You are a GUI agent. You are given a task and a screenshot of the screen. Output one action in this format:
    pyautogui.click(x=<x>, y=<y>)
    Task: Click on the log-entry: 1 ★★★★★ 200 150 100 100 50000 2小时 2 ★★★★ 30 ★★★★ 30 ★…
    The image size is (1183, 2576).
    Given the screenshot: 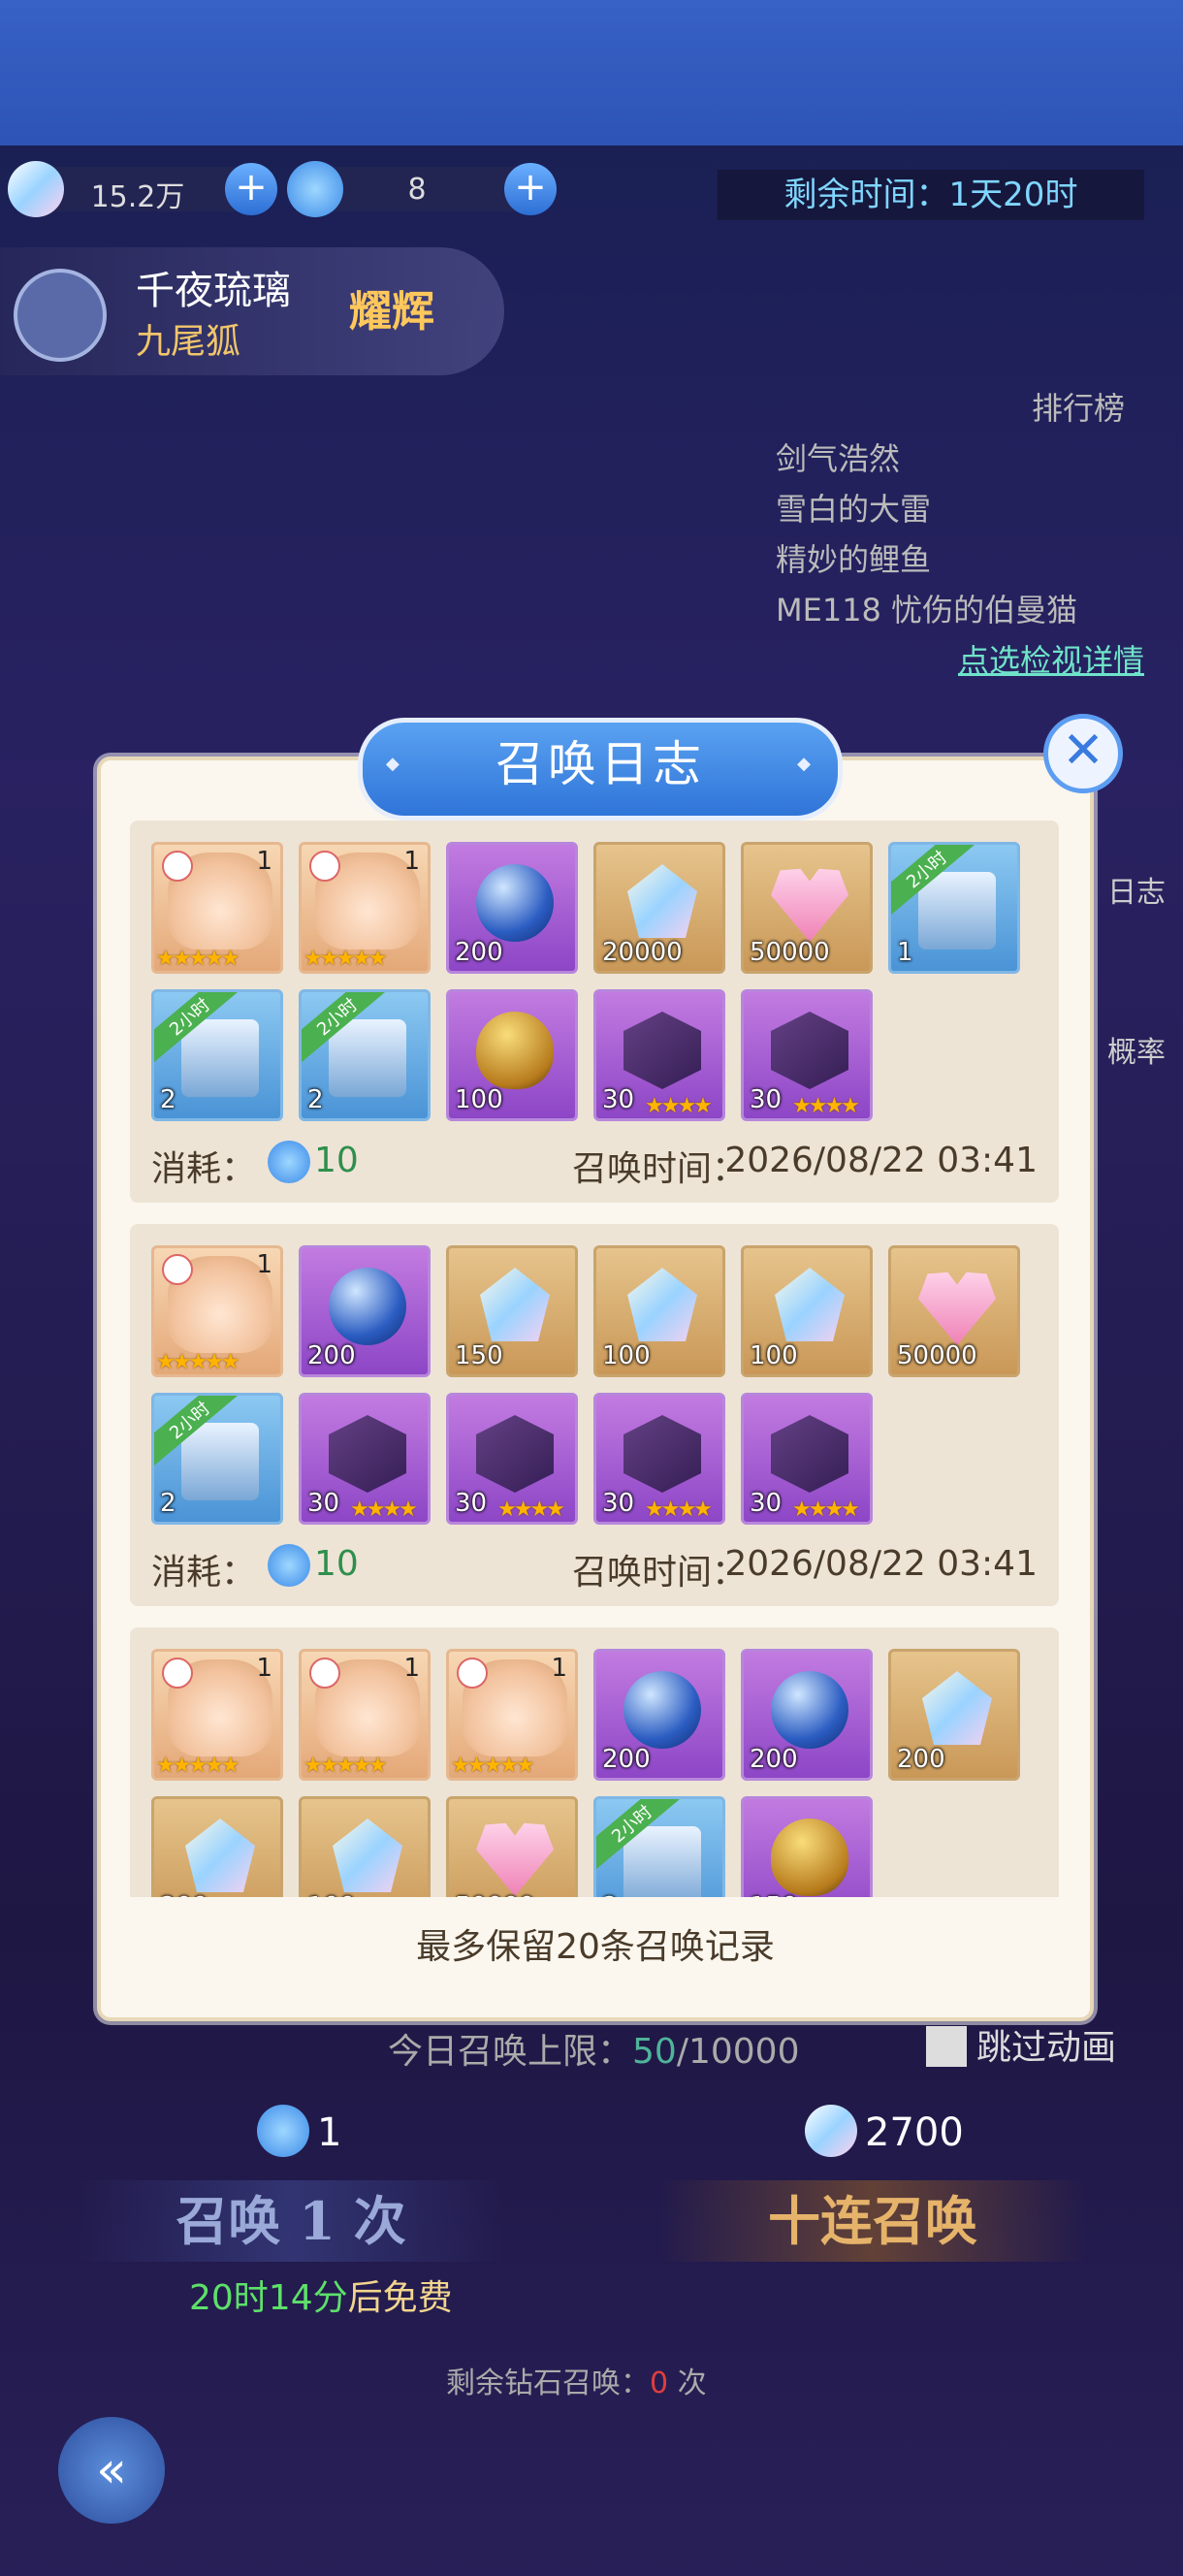 What is the action you would take?
    pyautogui.click(x=594, y=1415)
    